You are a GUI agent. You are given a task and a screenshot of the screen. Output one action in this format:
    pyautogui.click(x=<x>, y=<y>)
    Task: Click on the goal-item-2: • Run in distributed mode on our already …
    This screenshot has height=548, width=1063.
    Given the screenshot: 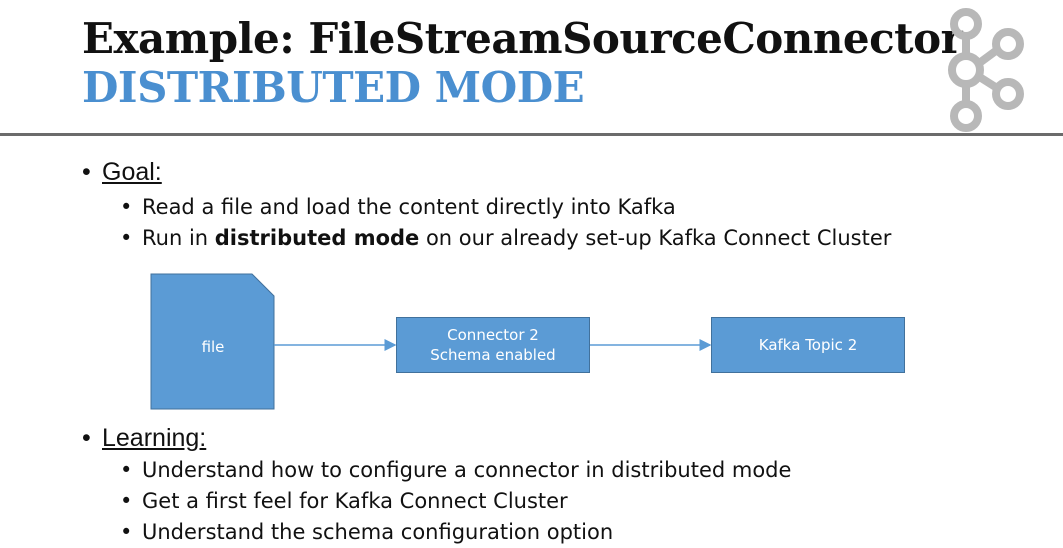 What is the action you would take?
    pyautogui.click(x=506, y=238)
    